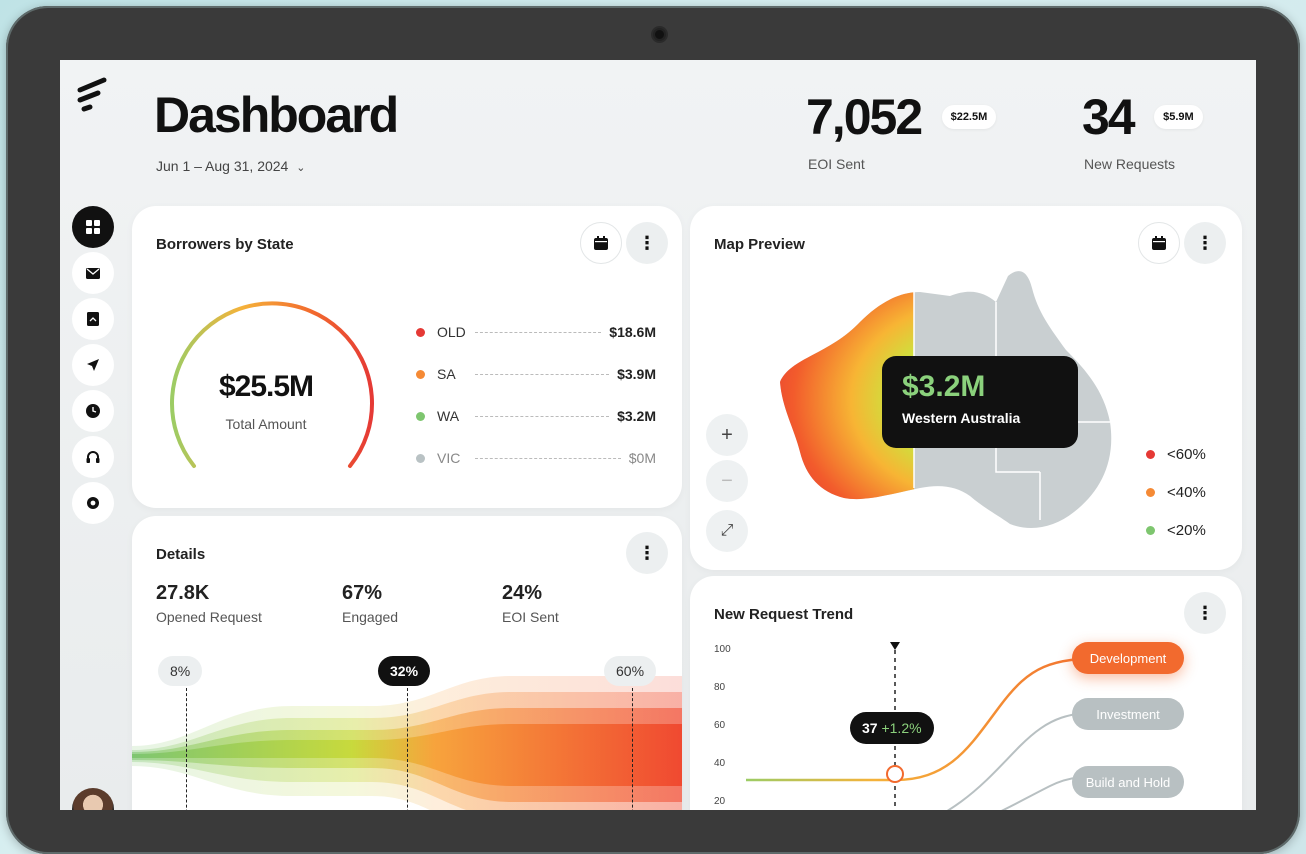  What do you see at coordinates (536, 332) in the screenshot?
I see `state-row-old: OLD $18.6M` at bounding box center [536, 332].